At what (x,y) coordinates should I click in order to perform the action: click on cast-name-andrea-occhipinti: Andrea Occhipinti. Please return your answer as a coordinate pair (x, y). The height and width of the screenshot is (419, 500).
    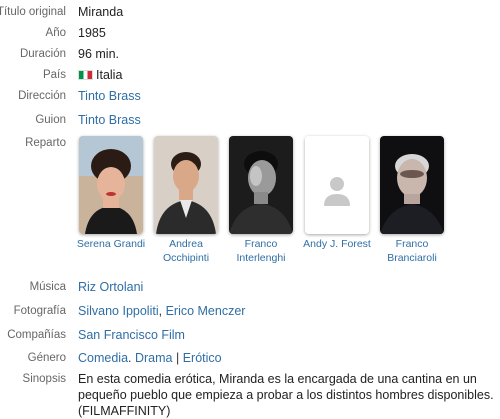
    Looking at the image, I should click on (186, 251).